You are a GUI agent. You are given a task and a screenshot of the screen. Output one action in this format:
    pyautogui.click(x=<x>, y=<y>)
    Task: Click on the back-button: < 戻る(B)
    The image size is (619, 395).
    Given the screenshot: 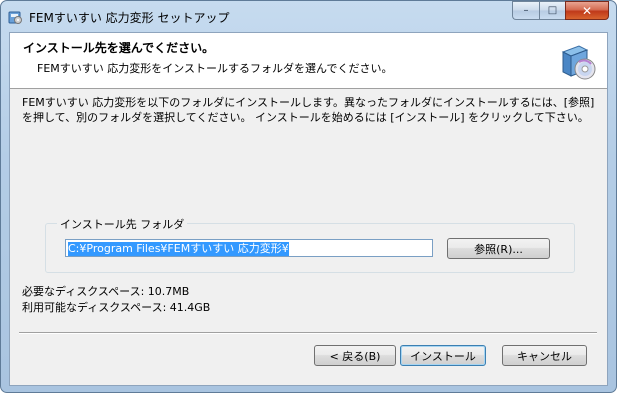 What is the action you would take?
    pyautogui.click(x=355, y=355)
    